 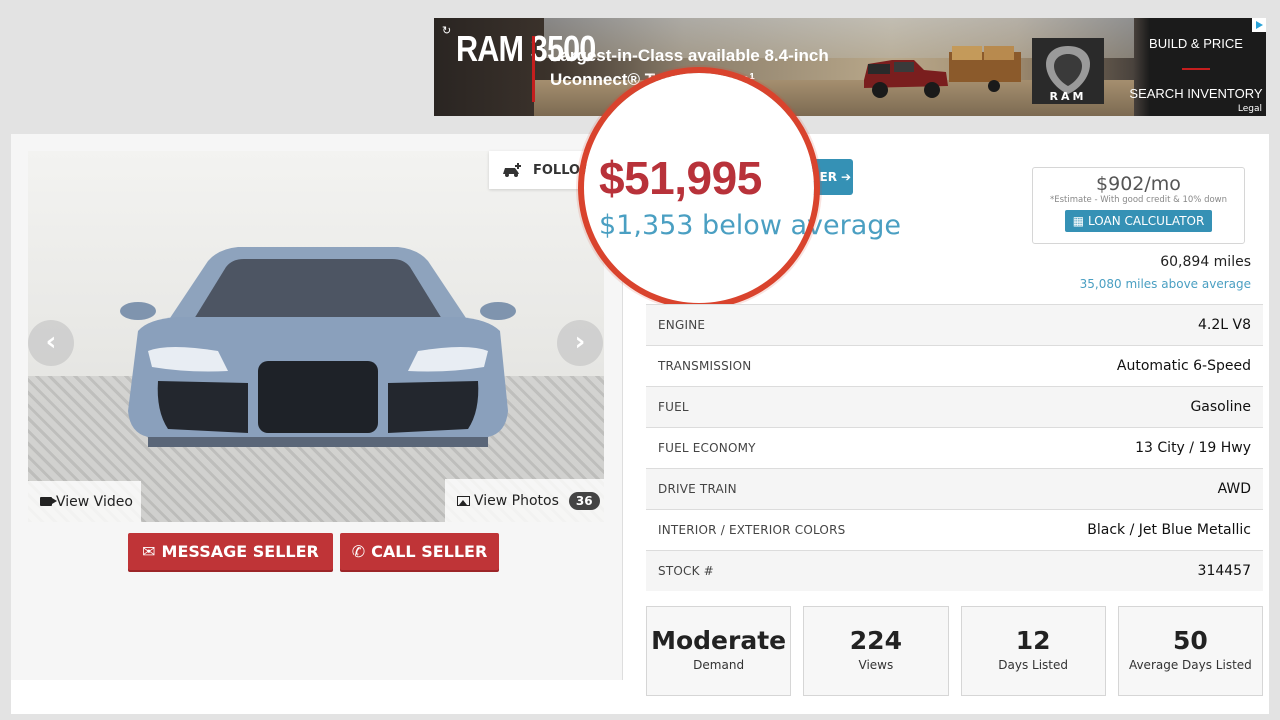 I want to click on loan-calculator-button: ▦ LOAN CALCULATOR, so click(x=1138, y=221).